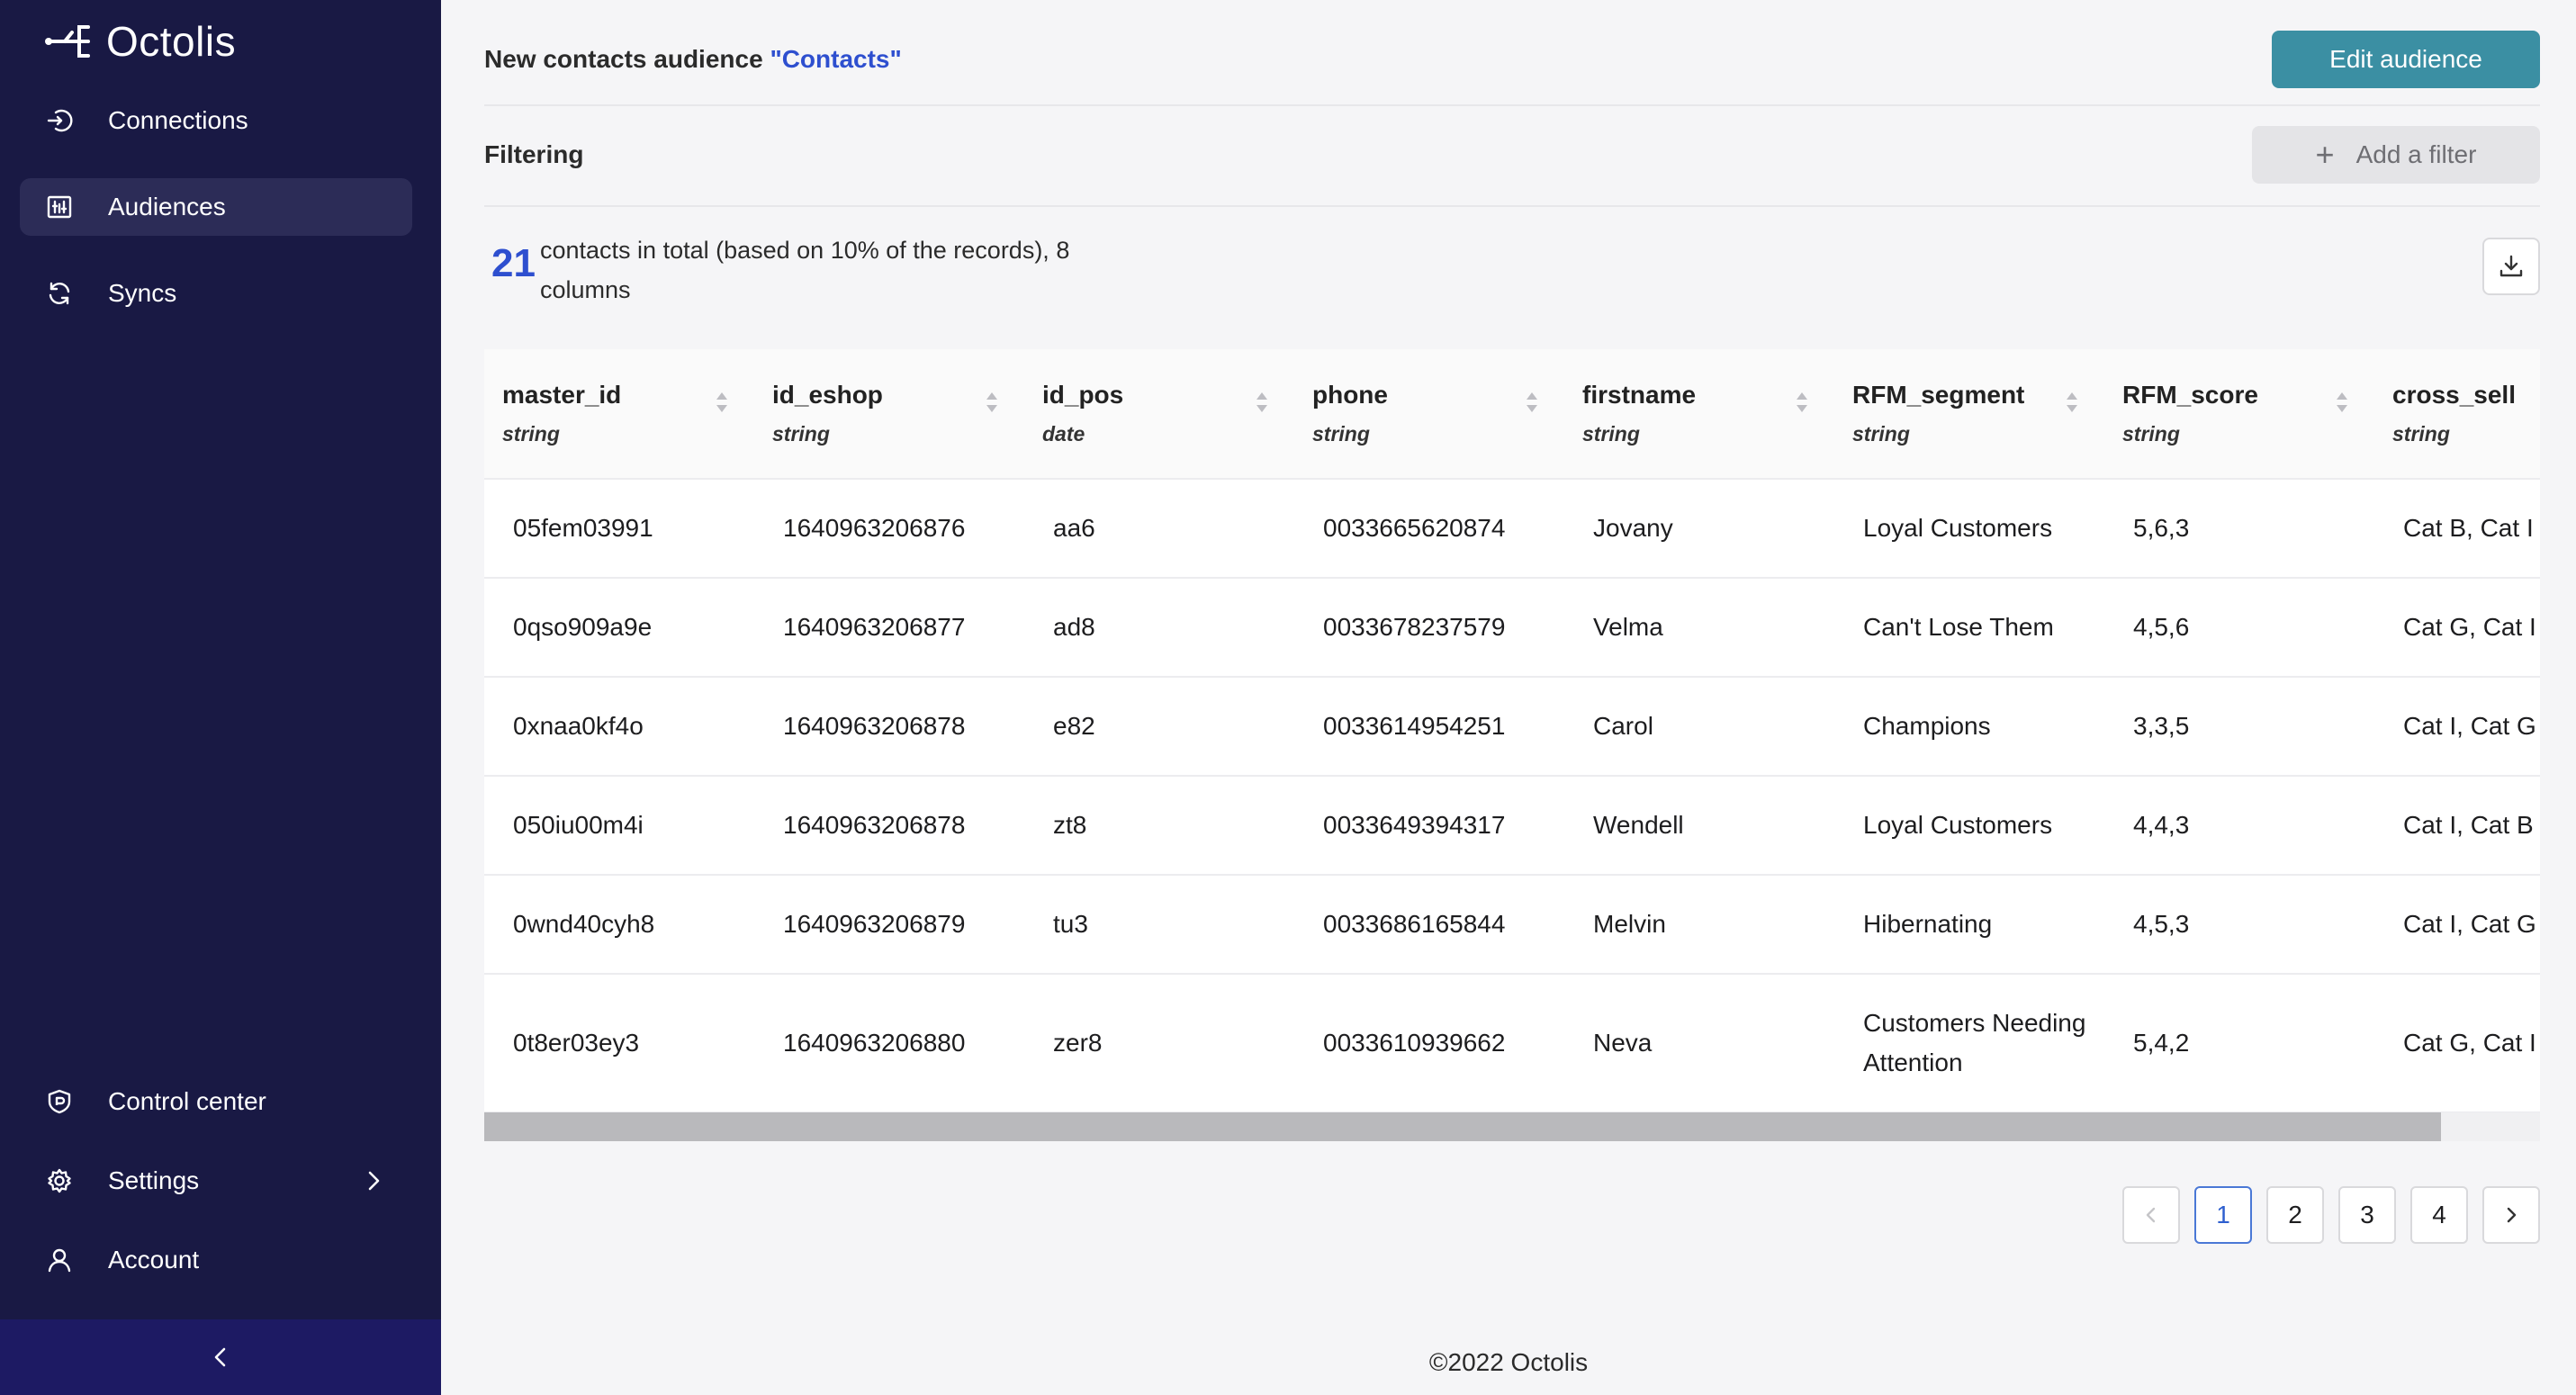 Image resolution: width=2576 pixels, height=1395 pixels. Describe the element at coordinates (1699, 1044) in the screenshot. I see `table-cell: Neva` at that location.